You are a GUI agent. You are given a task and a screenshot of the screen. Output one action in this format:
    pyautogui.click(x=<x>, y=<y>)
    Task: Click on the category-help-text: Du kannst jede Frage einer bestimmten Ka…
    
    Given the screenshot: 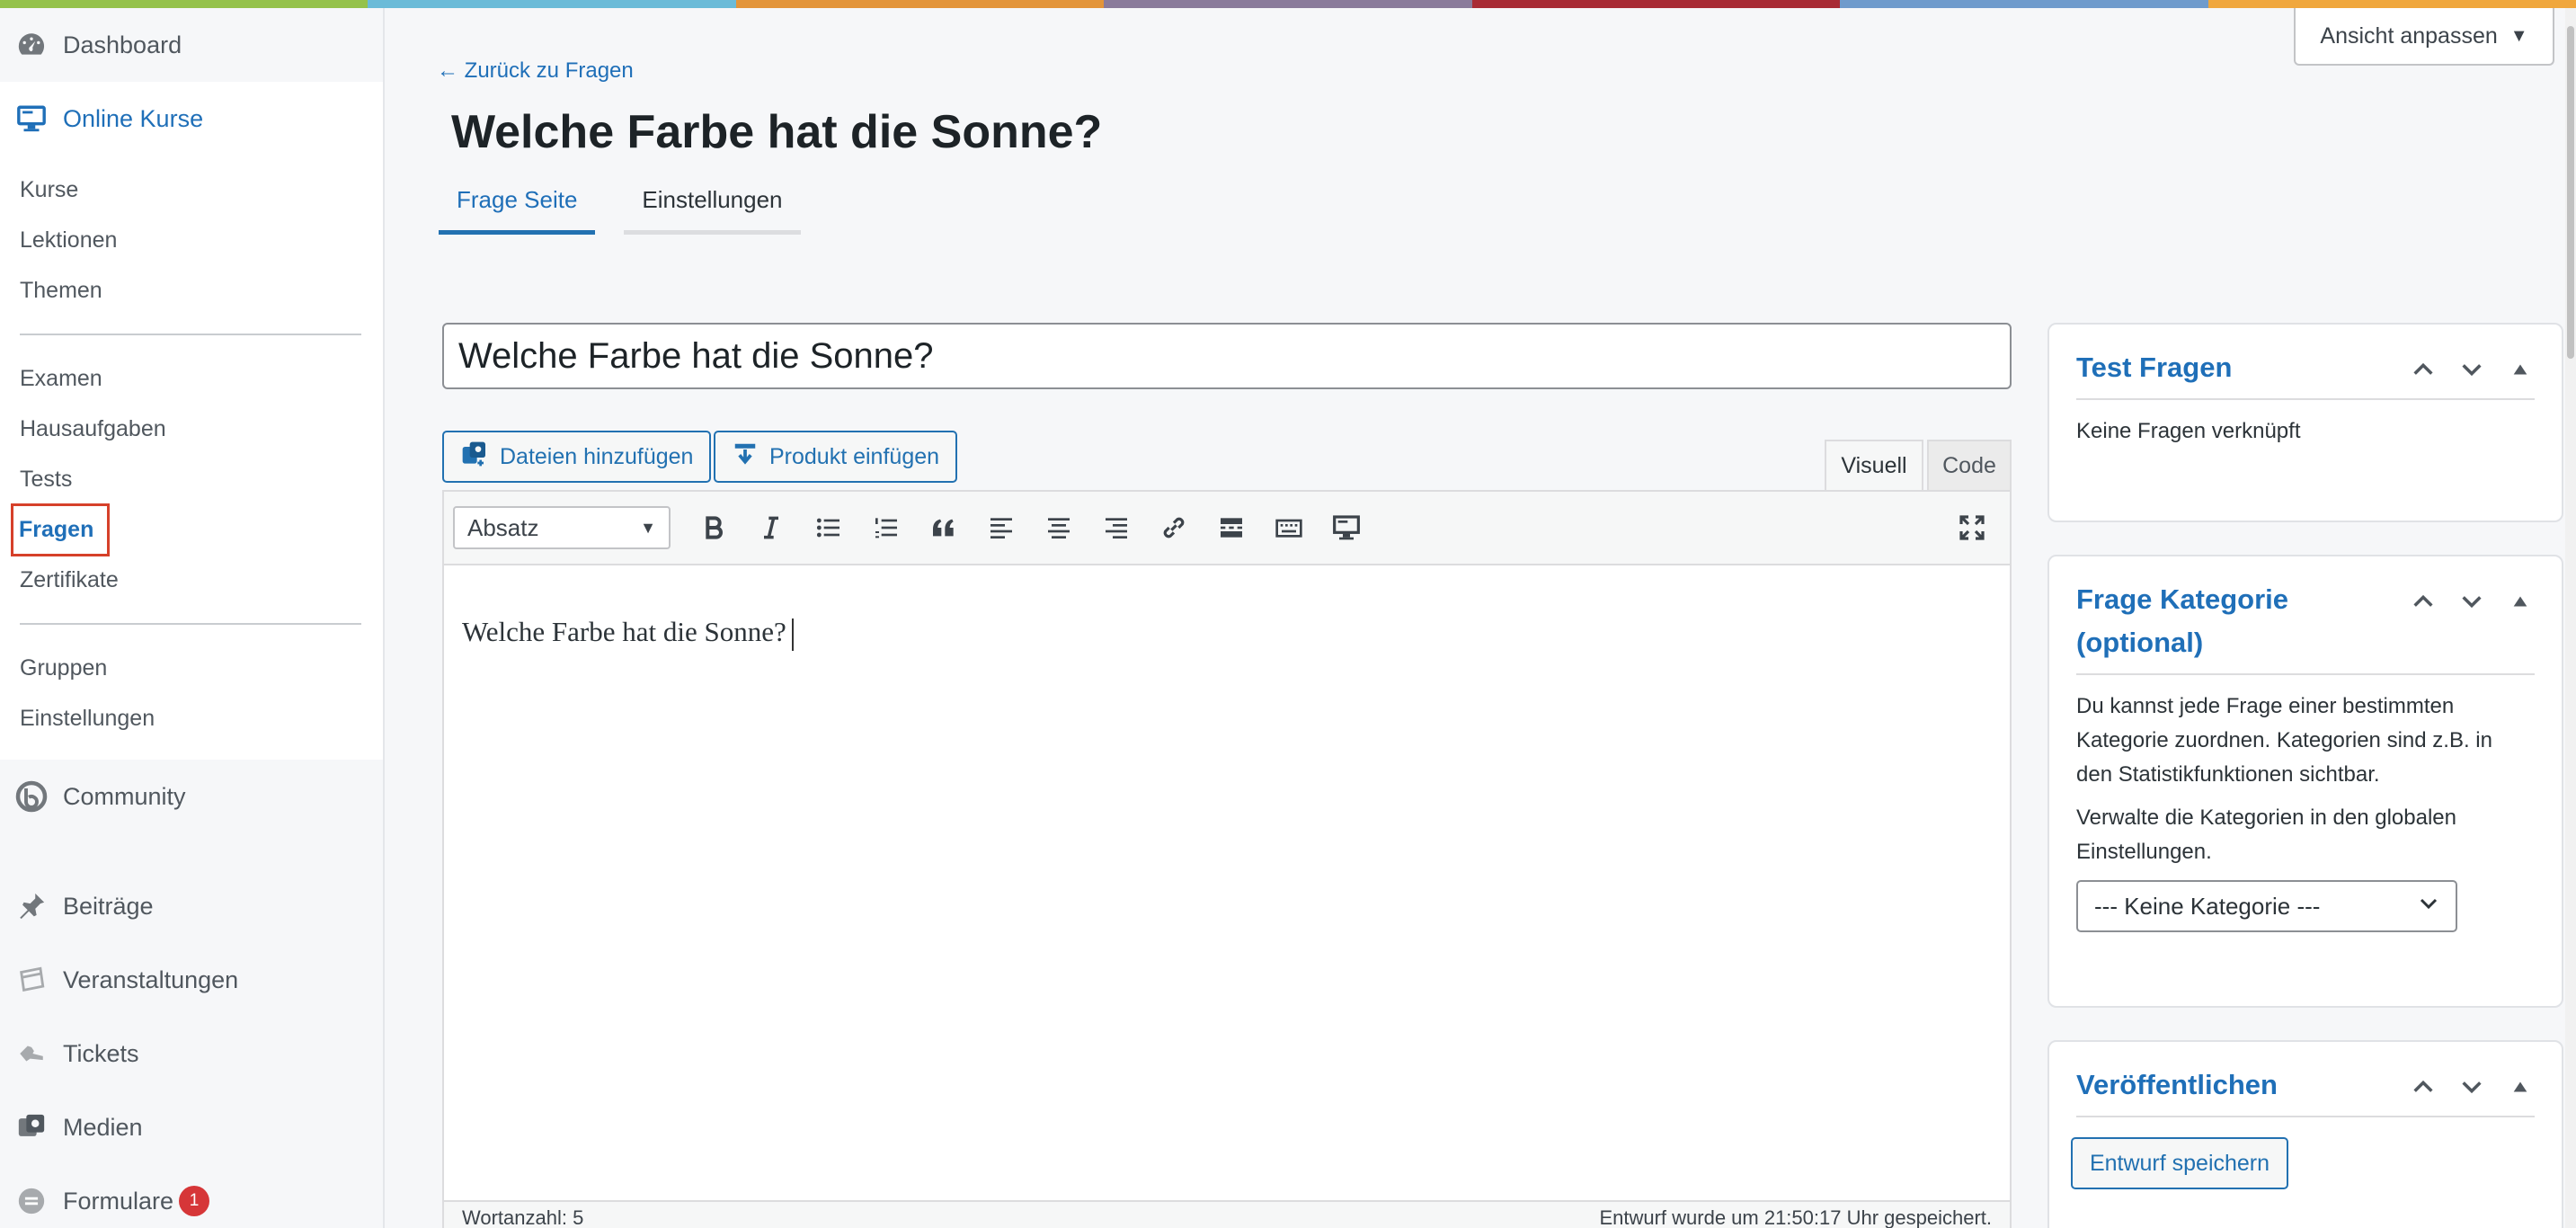 What is the action you would take?
    pyautogui.click(x=2284, y=740)
    